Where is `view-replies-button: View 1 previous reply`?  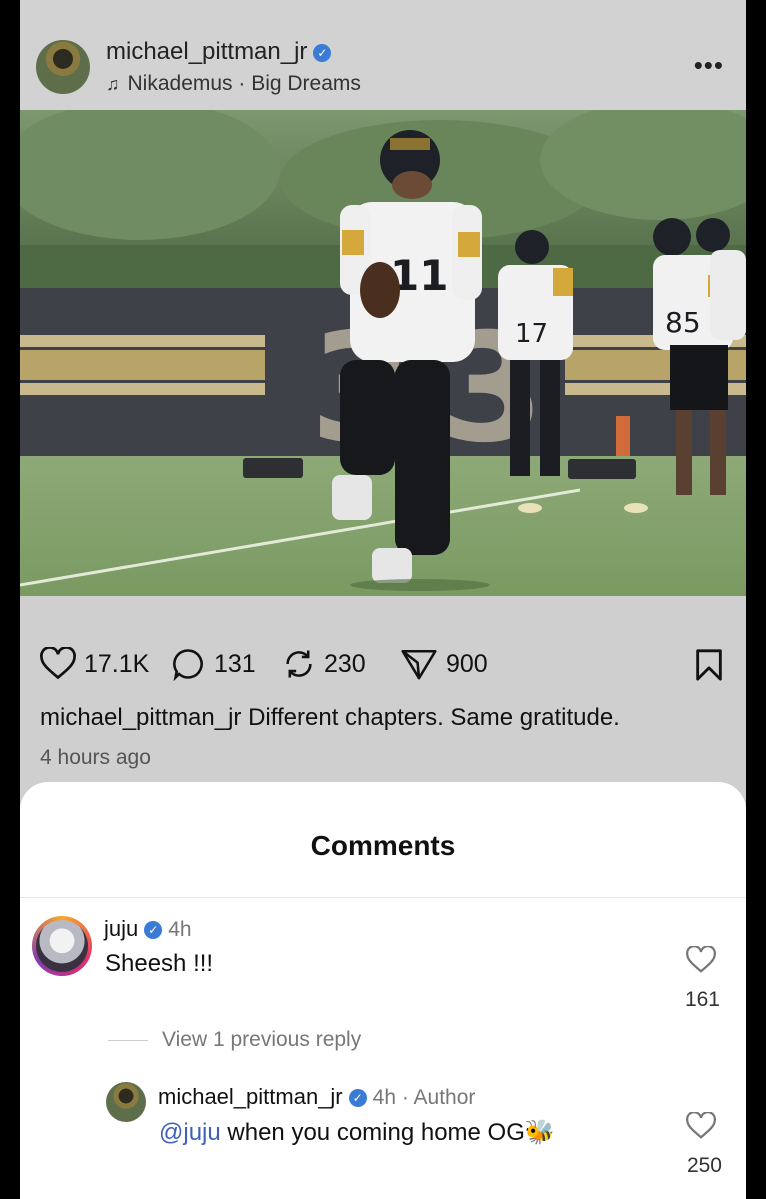 view-replies-button: View 1 previous reply is located at coordinates (234, 1040).